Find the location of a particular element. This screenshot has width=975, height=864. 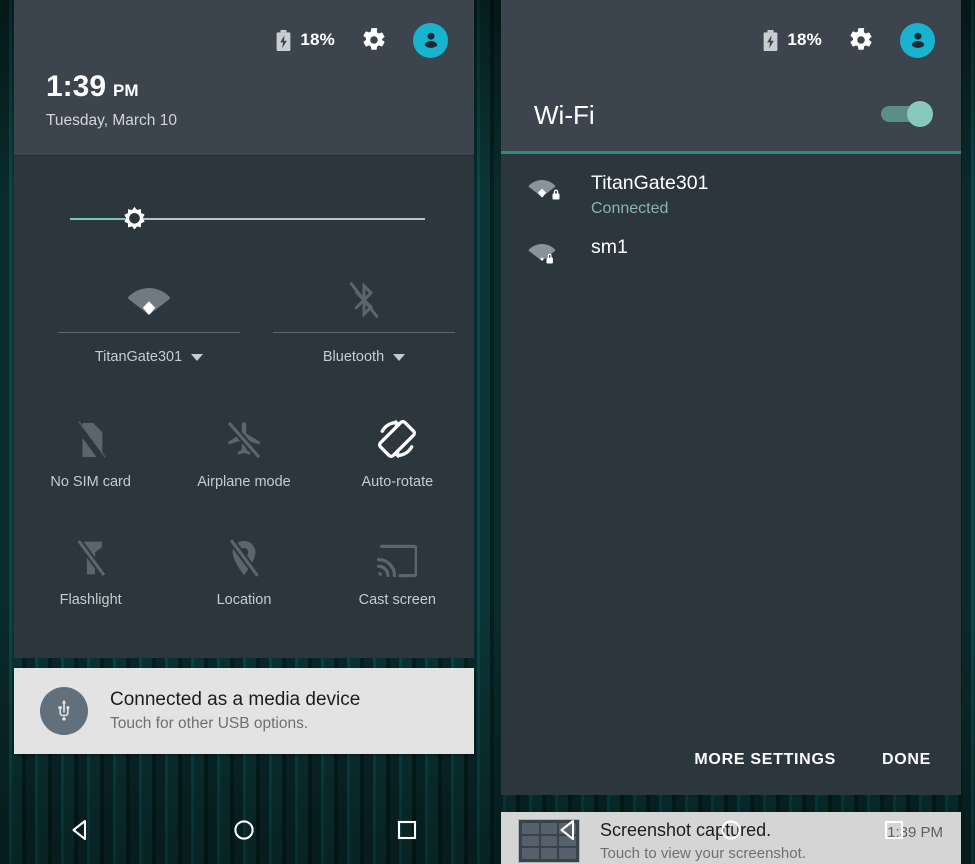

usb-icon is located at coordinates (64, 711).